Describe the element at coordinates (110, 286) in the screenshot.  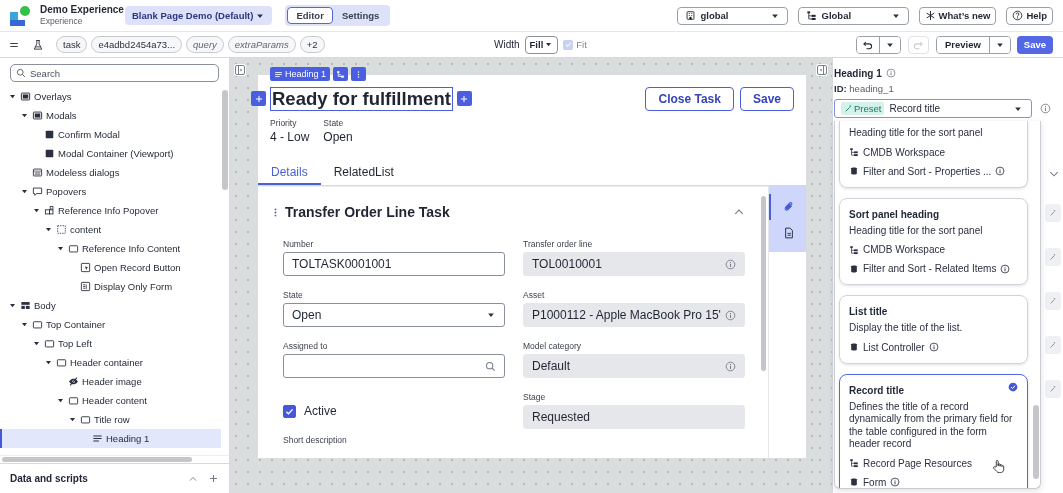
I see `tree-item: Display Only Form` at that location.